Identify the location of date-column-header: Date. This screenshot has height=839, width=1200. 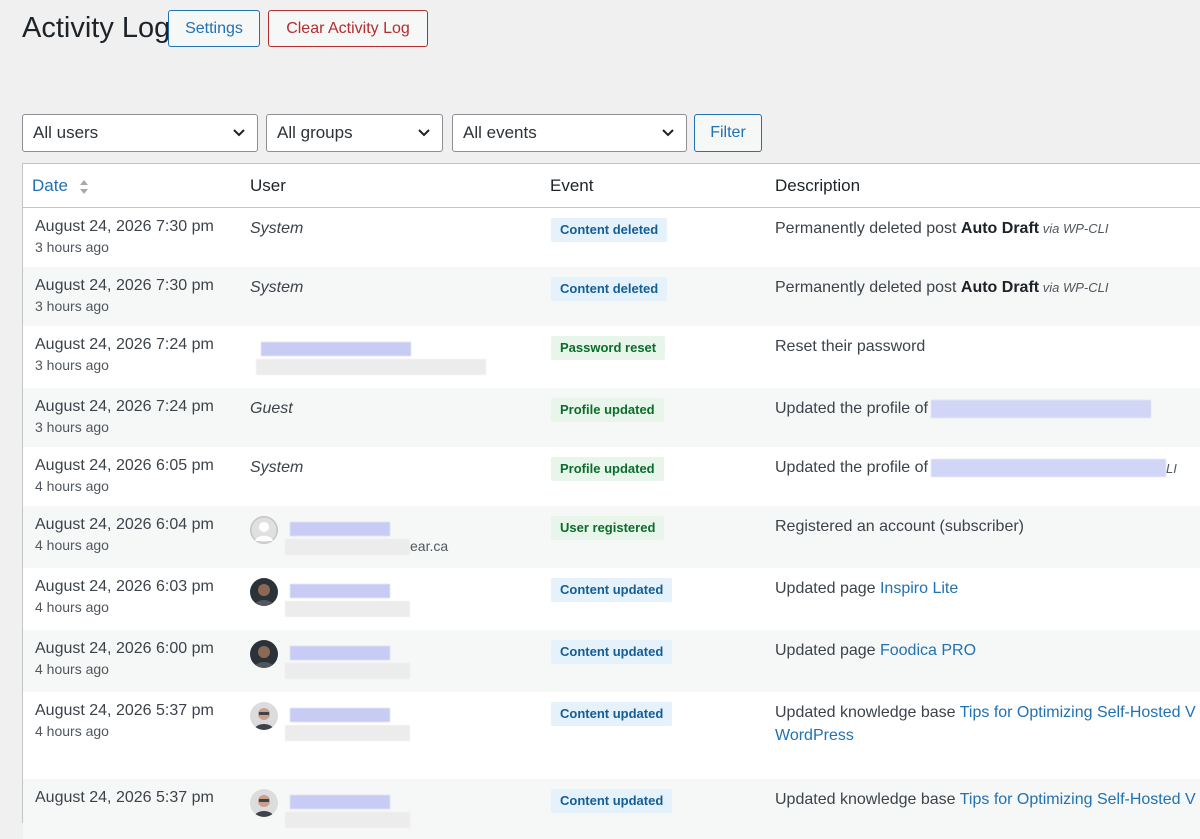
(60, 185).